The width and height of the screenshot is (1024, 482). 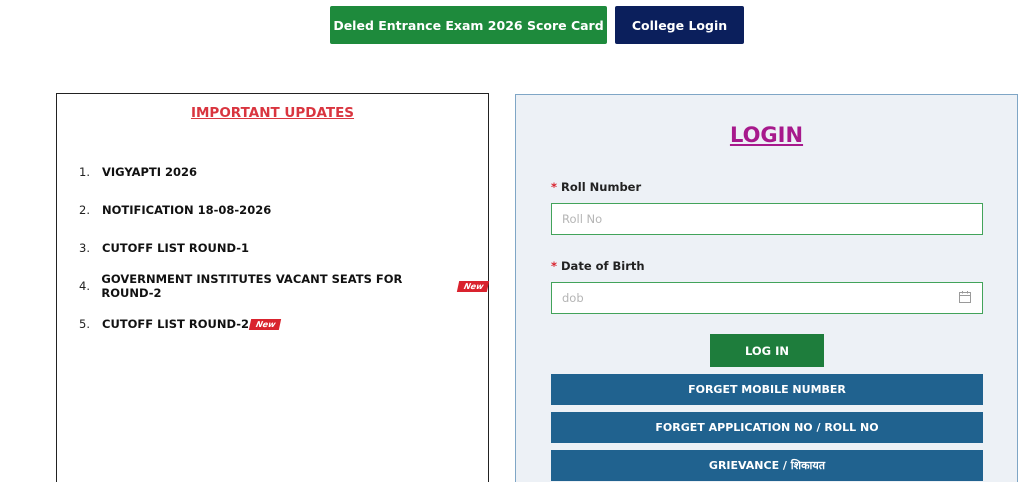 What do you see at coordinates (767, 427) in the screenshot?
I see `forget-application-button: FORGET APPLICATION NO / ROLL NO` at bounding box center [767, 427].